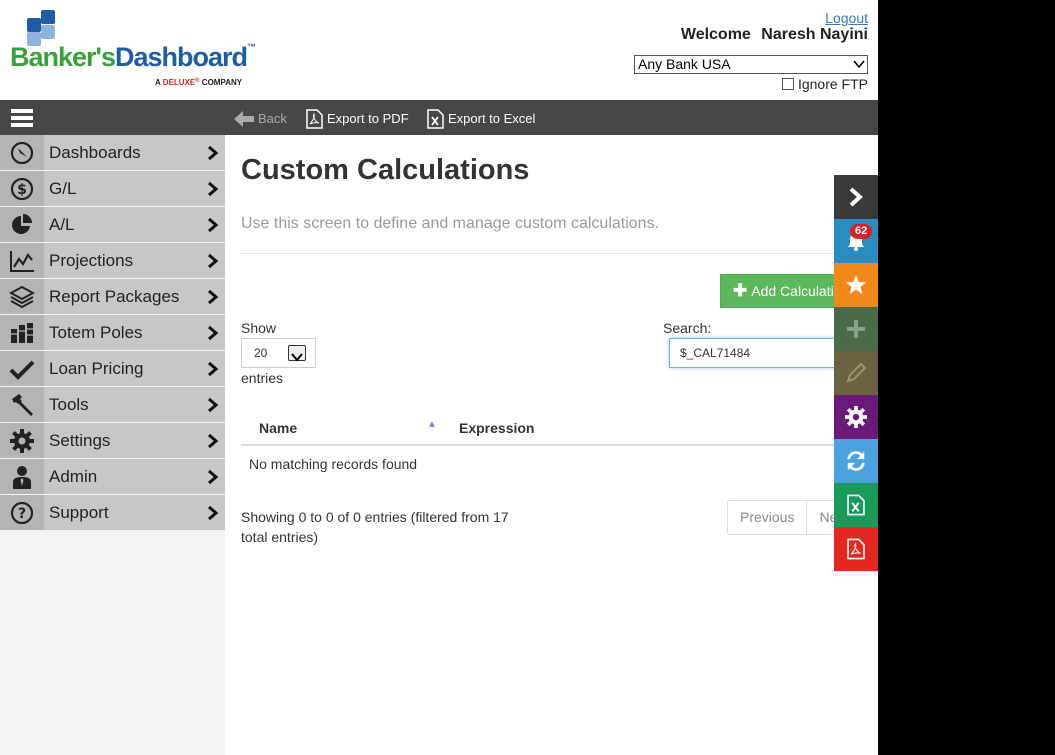 The height and width of the screenshot is (755, 1055). What do you see at coordinates (687, 328) in the screenshot?
I see `search-label: Search:` at bounding box center [687, 328].